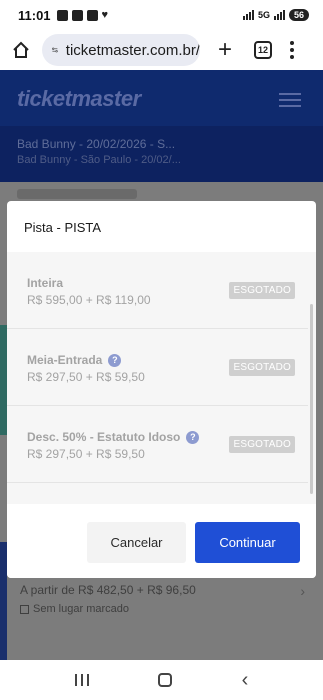 The image size is (323, 700). I want to click on new-tab-button: +, so click(225, 49).